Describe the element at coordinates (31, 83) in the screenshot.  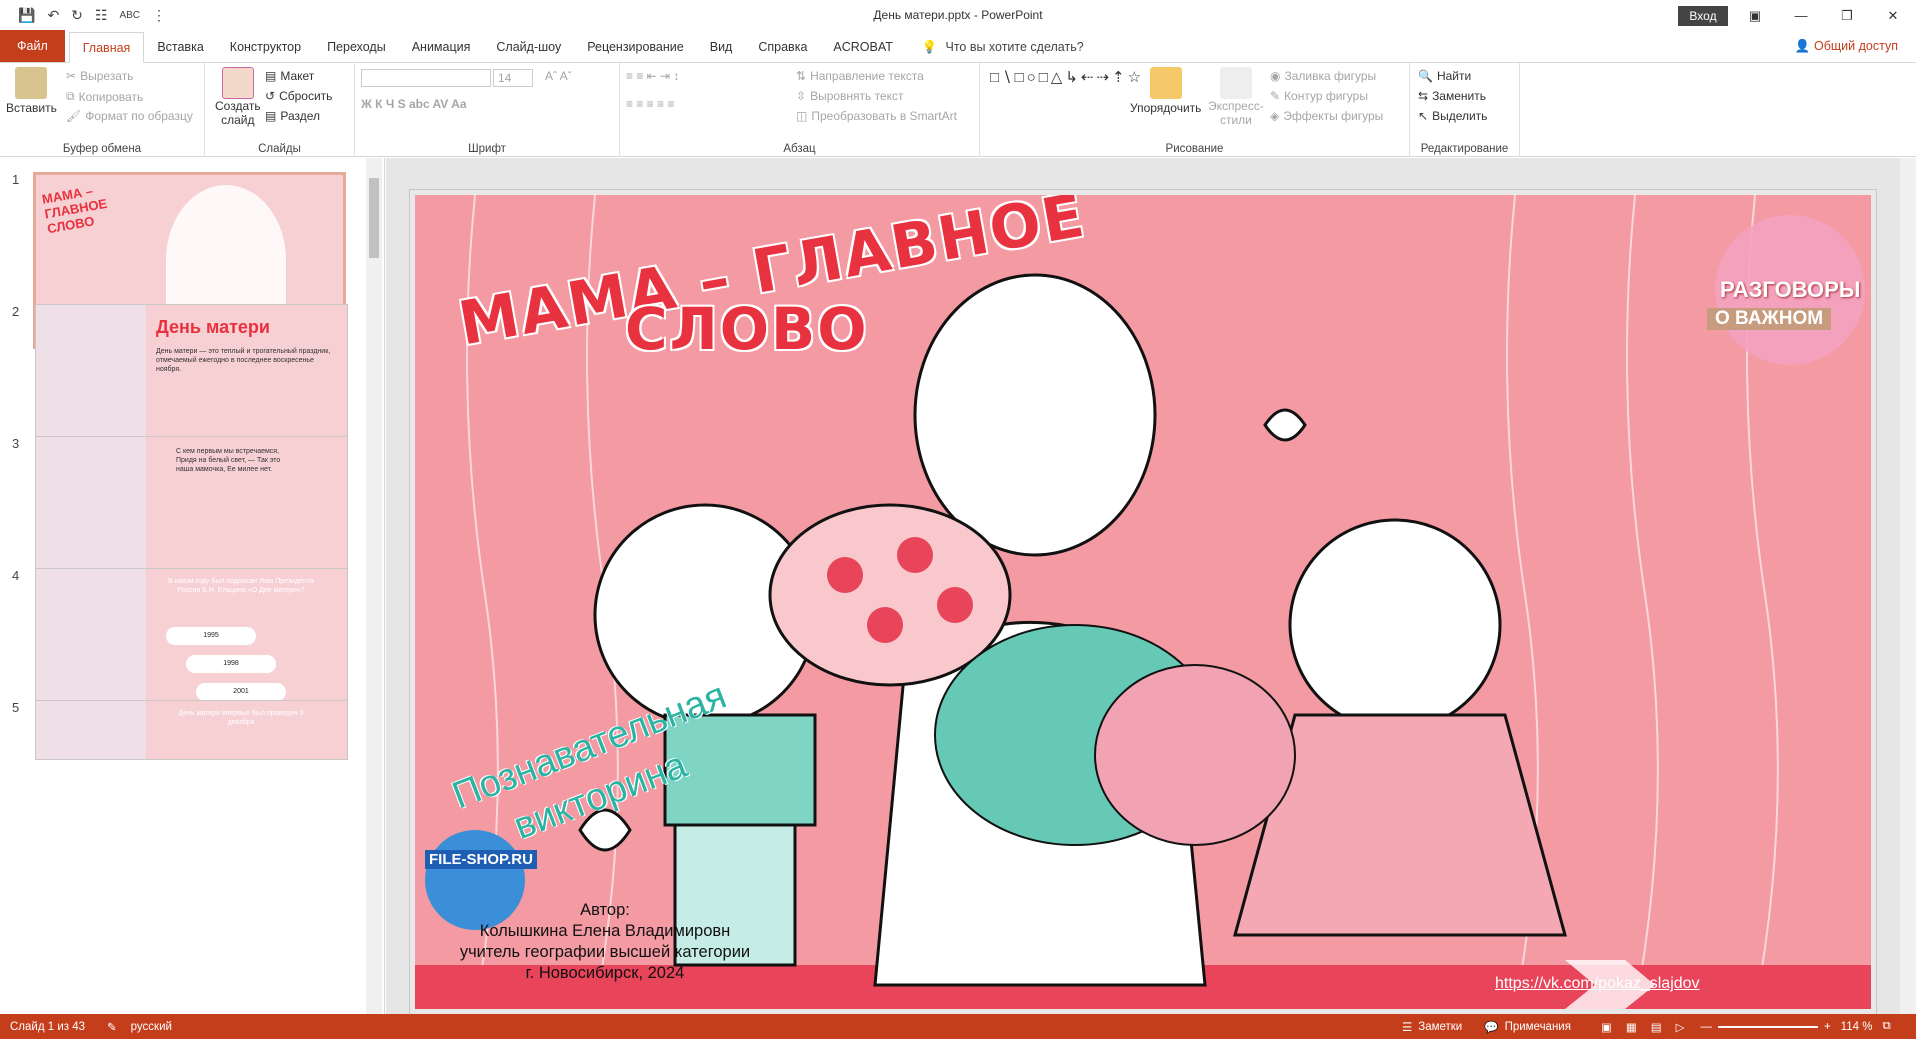
I see `paste-icon` at that location.